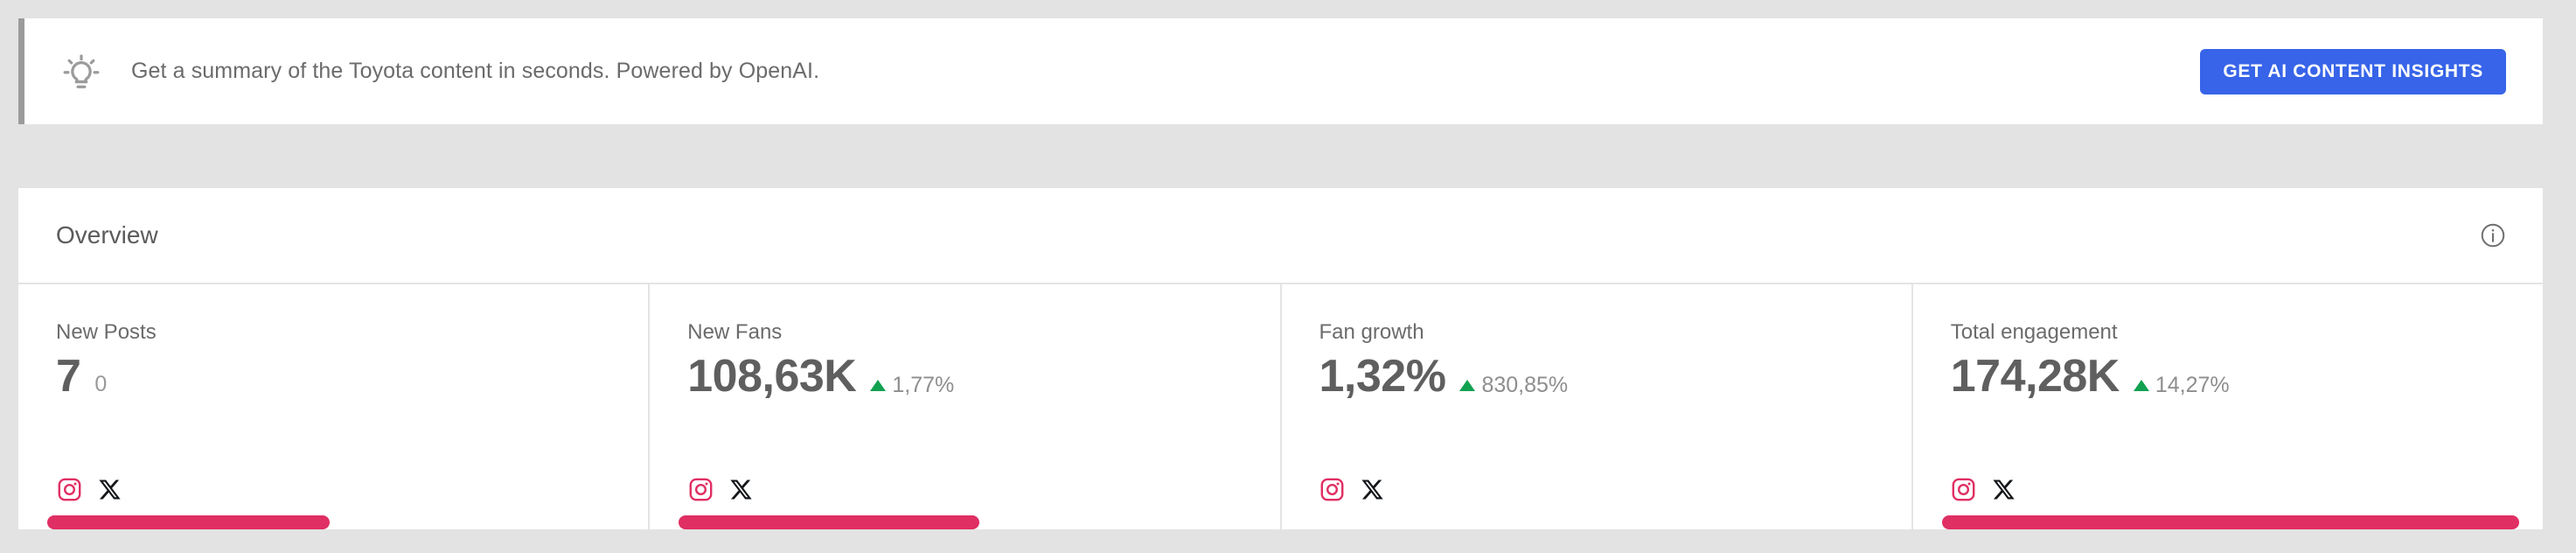 Image resolution: width=2576 pixels, height=553 pixels. What do you see at coordinates (923, 385) in the screenshot?
I see `metric-delta-value: 1,77%` at bounding box center [923, 385].